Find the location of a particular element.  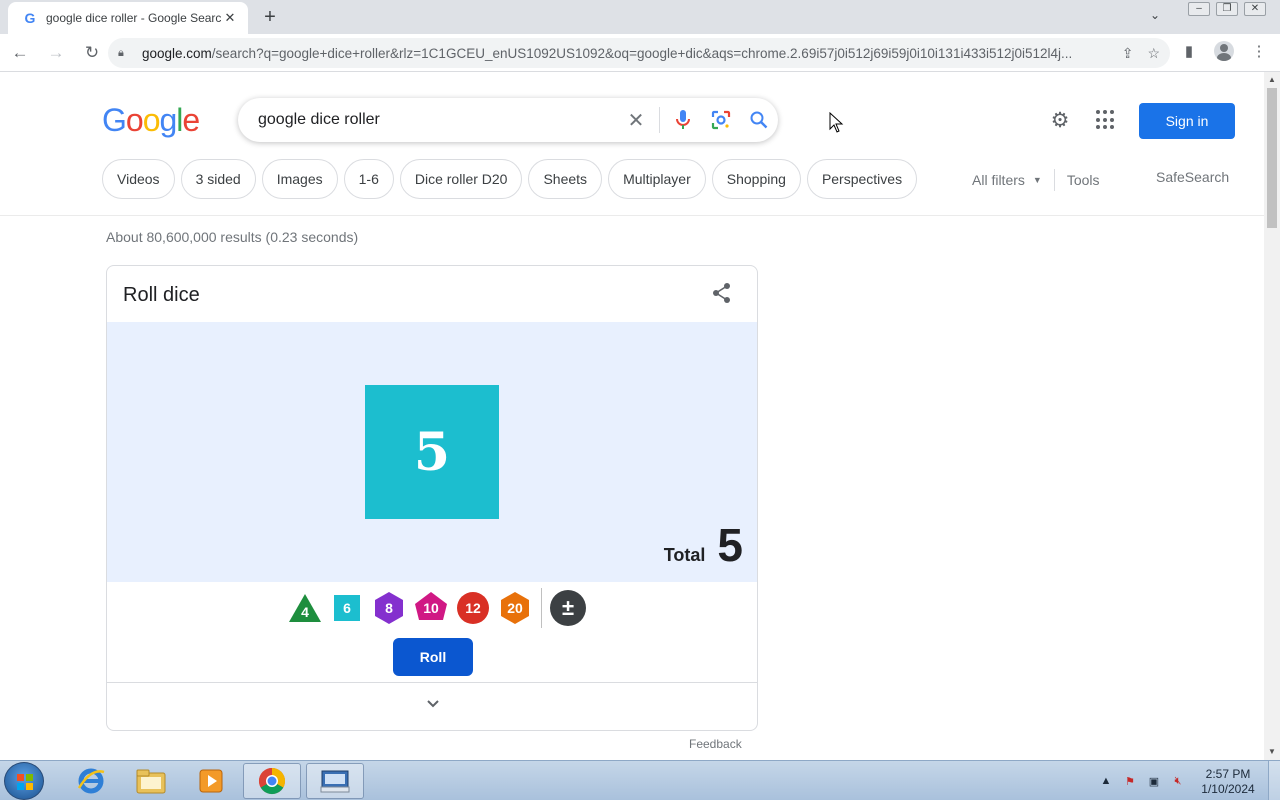

forward-button: → is located at coordinates (56, 53).